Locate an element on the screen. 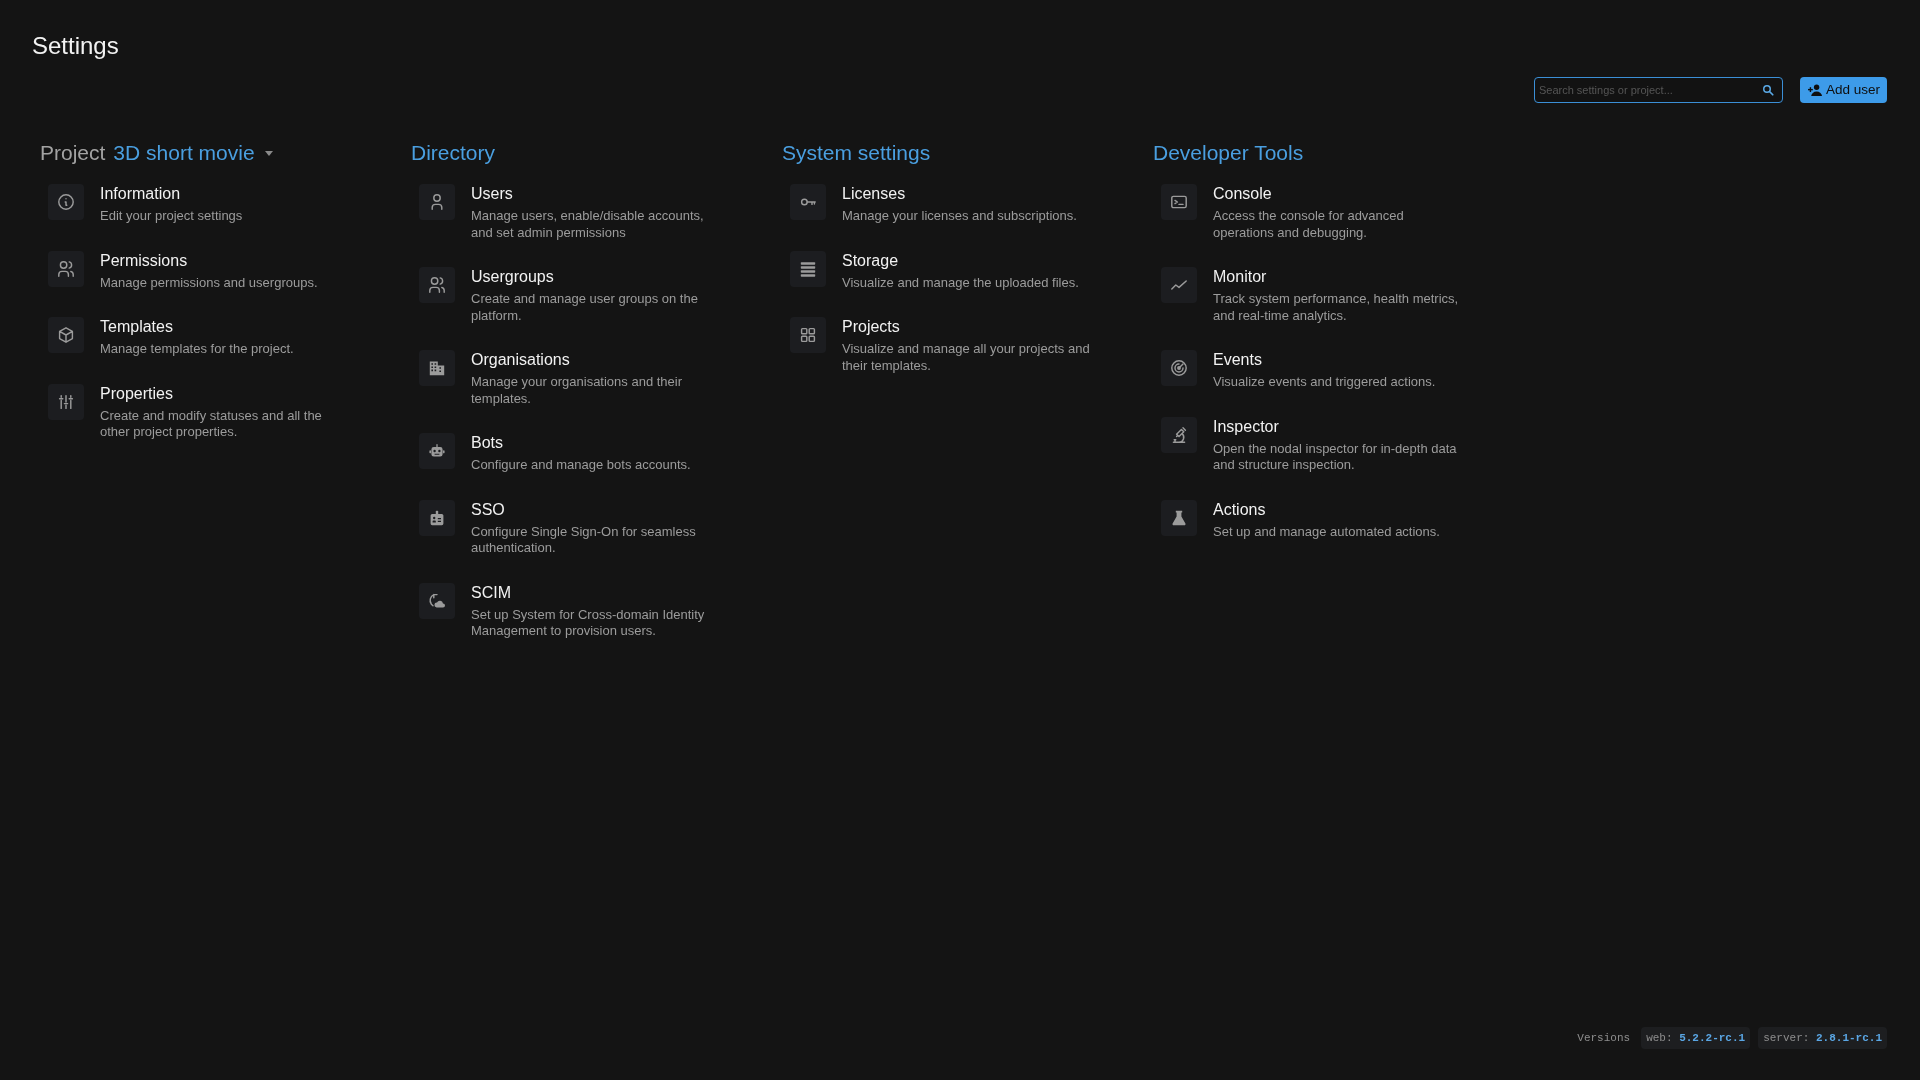 This screenshot has width=1920, height=1080. robot-icon is located at coordinates (437, 451).